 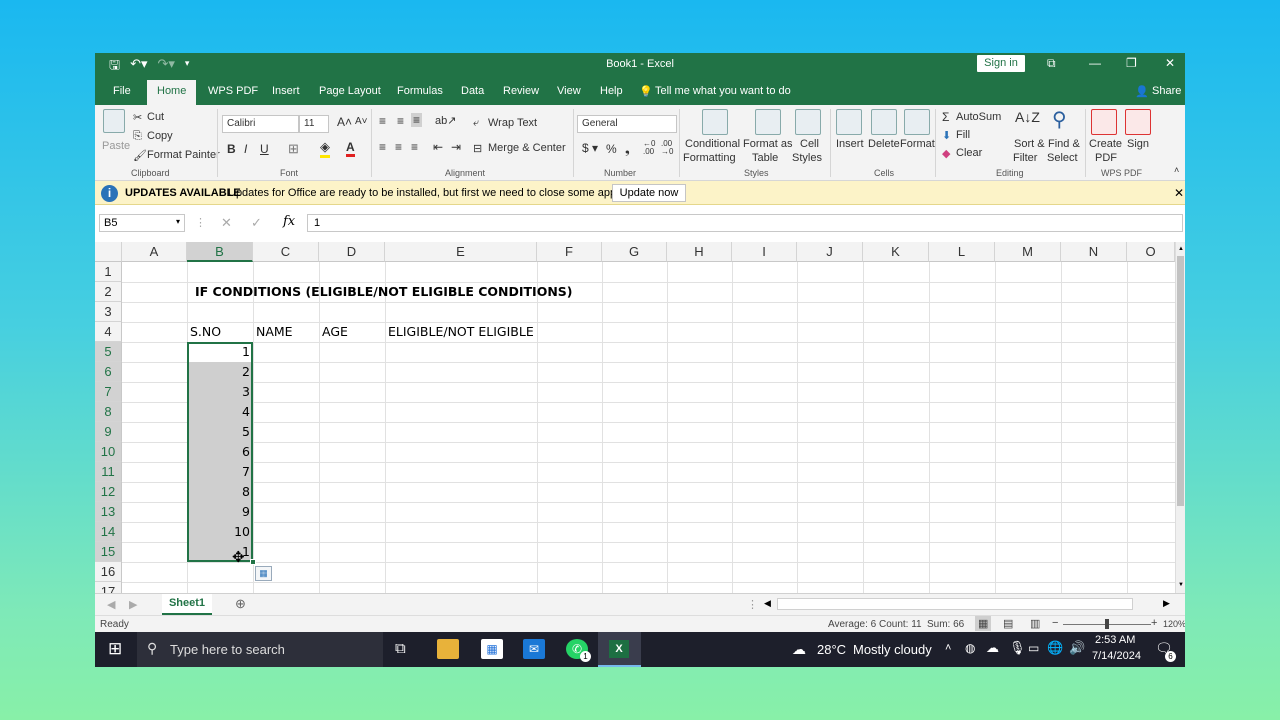 I want to click on row-header: 6, so click(x=108, y=372).